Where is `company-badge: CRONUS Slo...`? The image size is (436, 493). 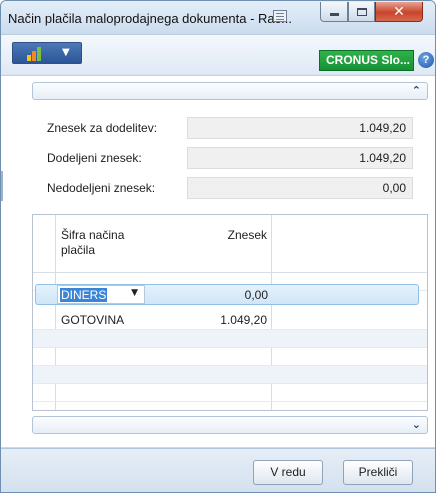
company-badge: CRONUS Slo... is located at coordinates (366, 60).